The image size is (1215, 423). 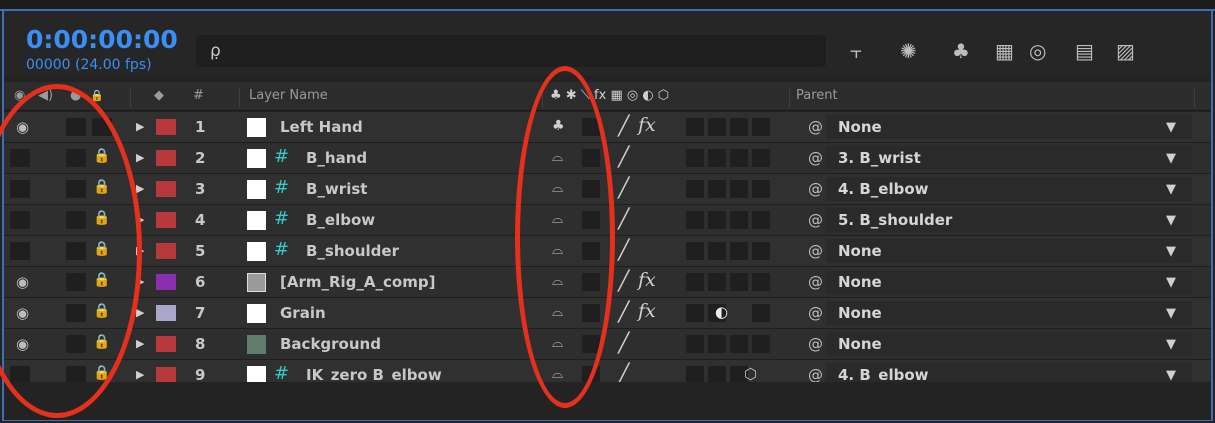 What do you see at coordinates (1125, 51) in the screenshot?
I see `chart-icon: ▨` at bounding box center [1125, 51].